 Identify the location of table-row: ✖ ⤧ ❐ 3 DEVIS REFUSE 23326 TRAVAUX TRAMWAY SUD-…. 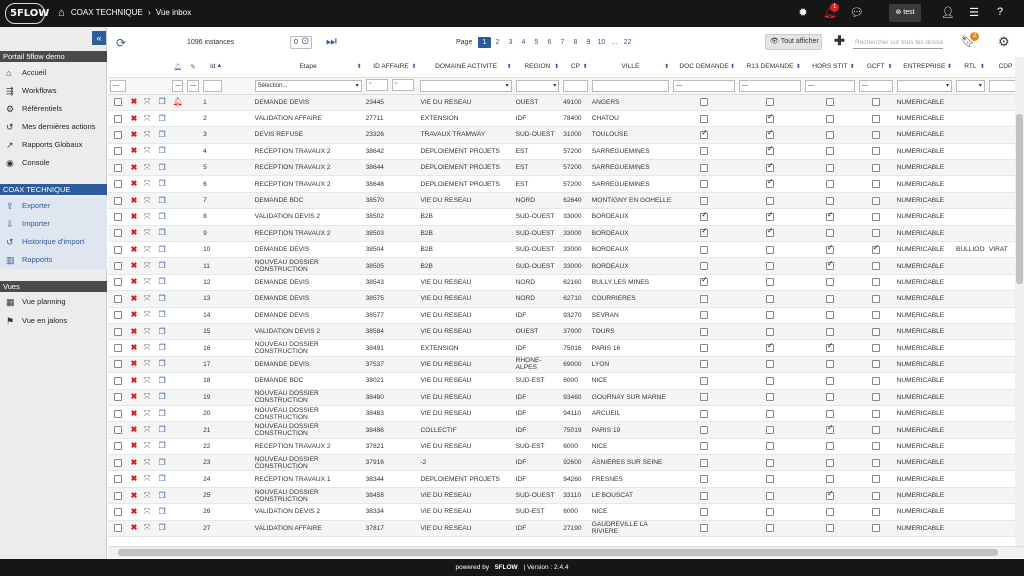
(566, 135).